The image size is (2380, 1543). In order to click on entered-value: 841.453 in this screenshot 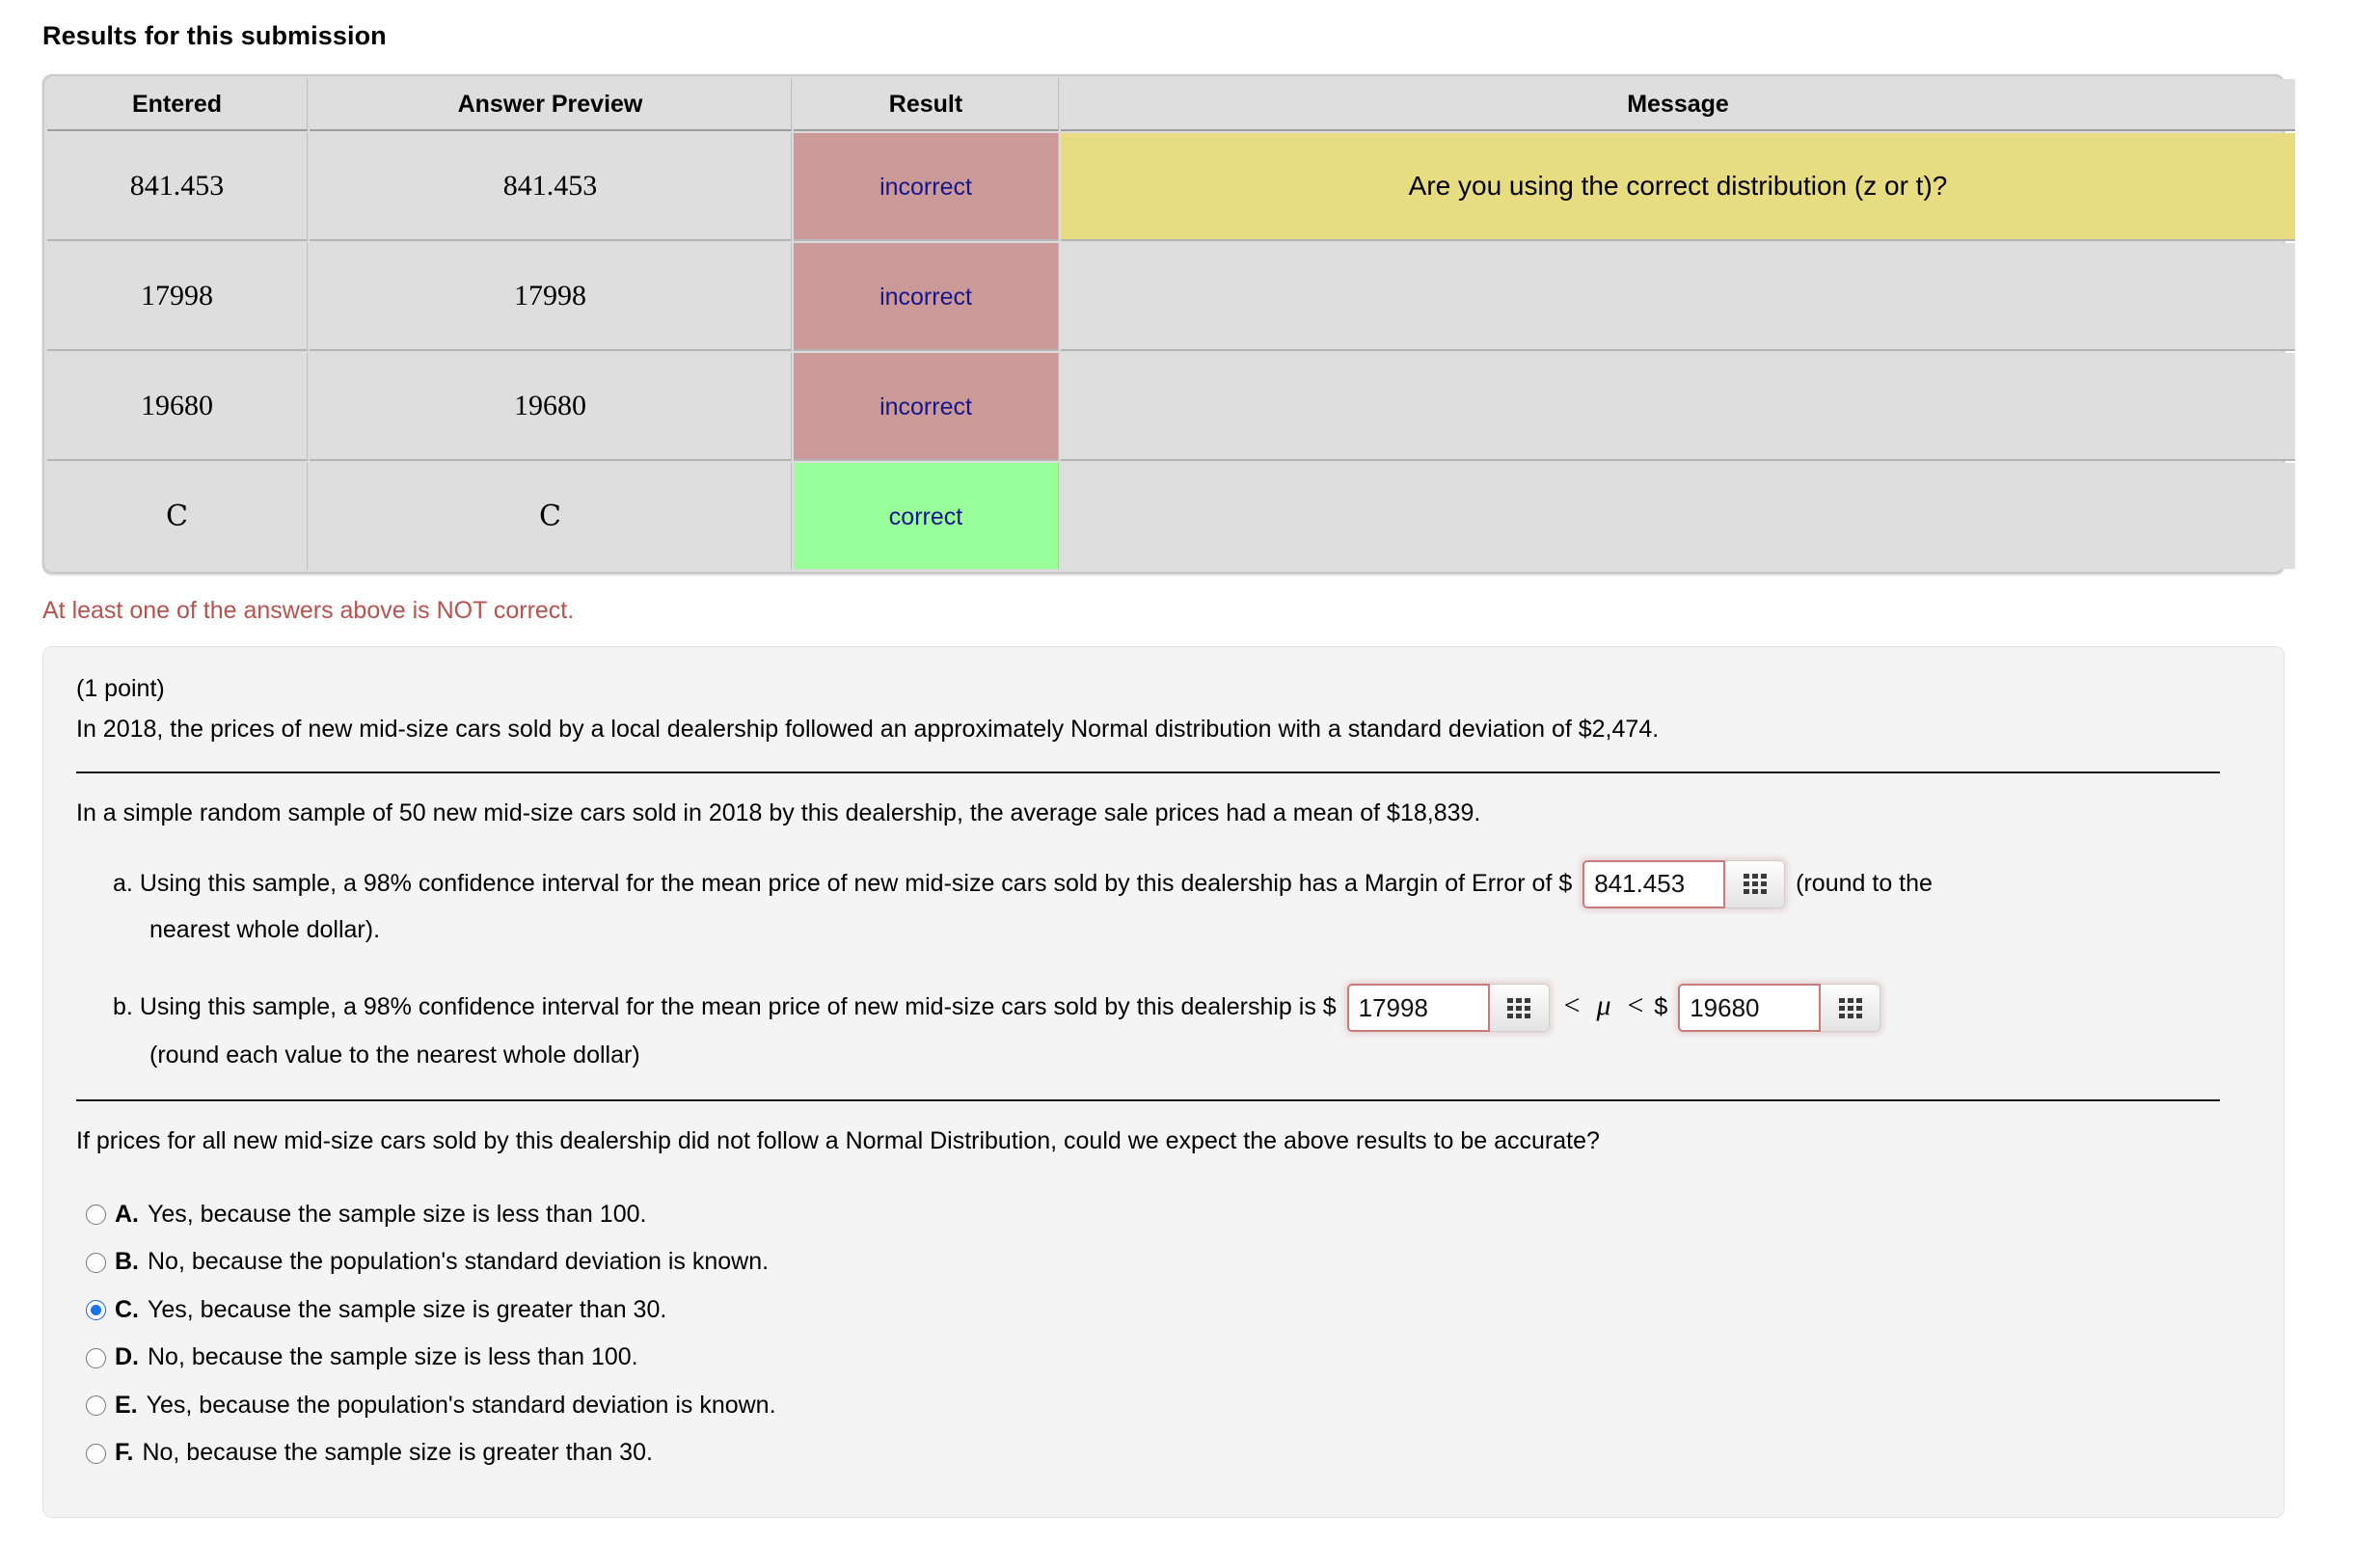, I will do `click(177, 186)`.